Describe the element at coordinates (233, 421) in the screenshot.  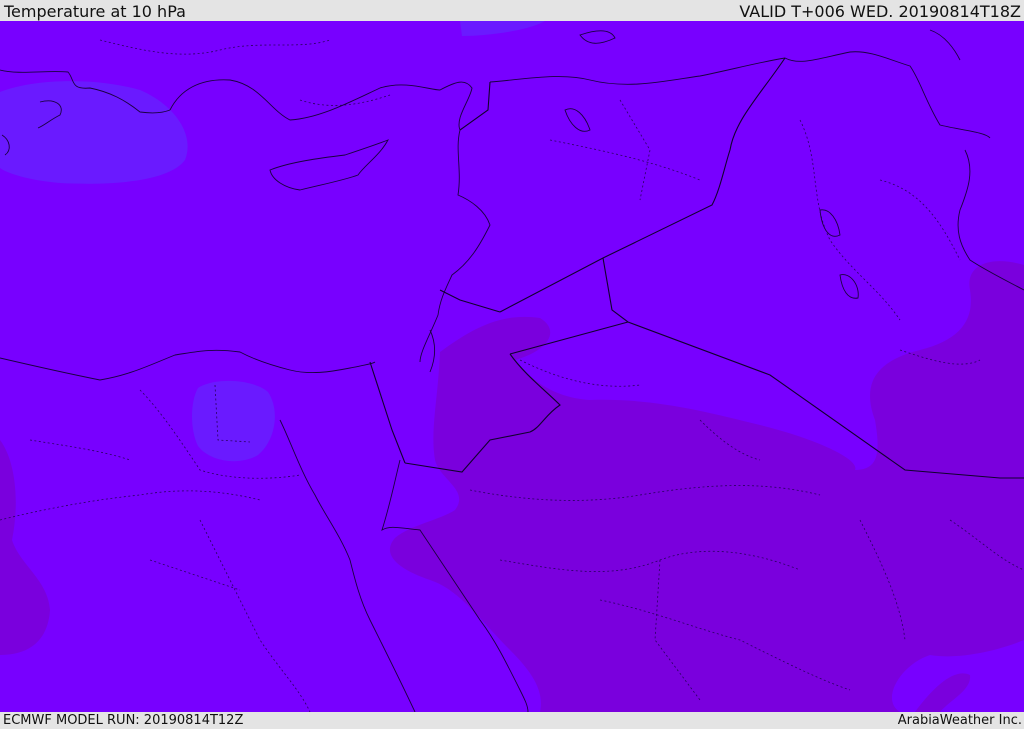
I see `cool-patch-egypt` at that location.